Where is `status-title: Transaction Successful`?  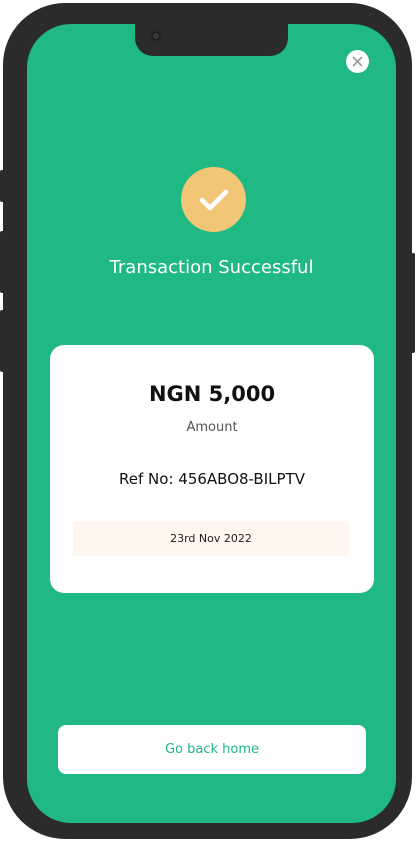 status-title: Transaction Successful is located at coordinates (211, 267).